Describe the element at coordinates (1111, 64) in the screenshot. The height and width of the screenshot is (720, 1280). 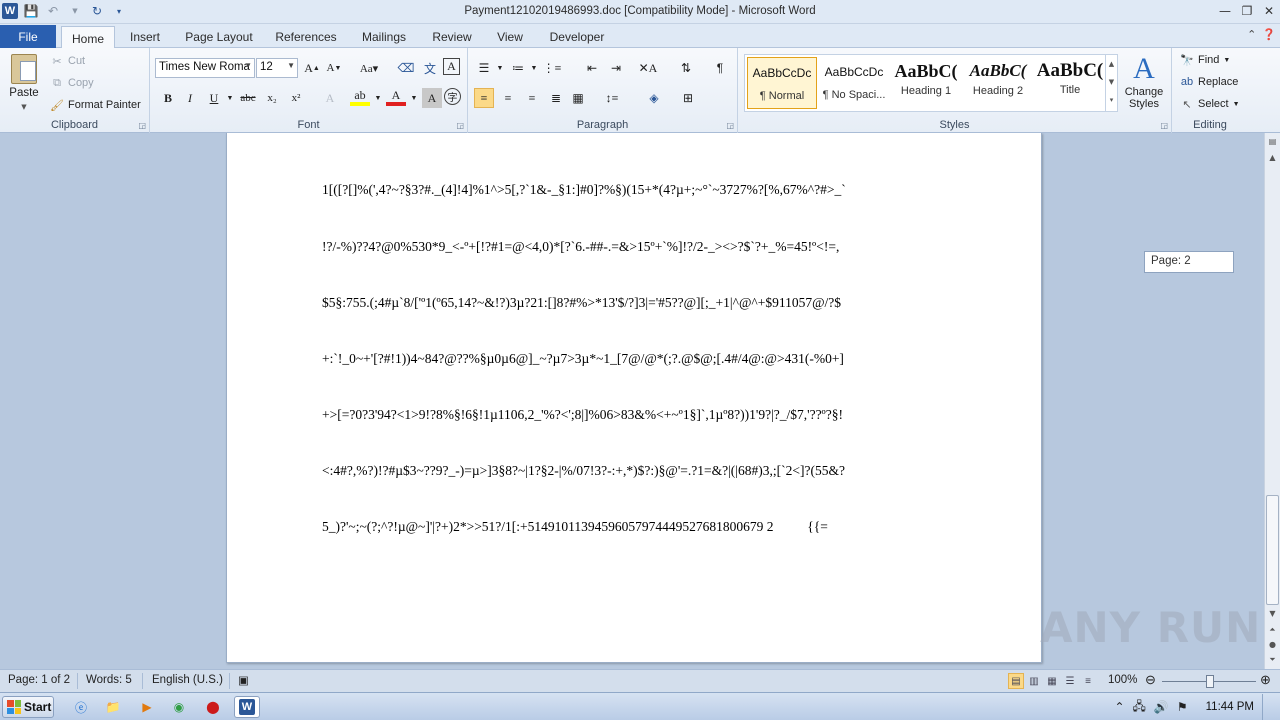
I see `gallery-up-icon: ▲` at that location.